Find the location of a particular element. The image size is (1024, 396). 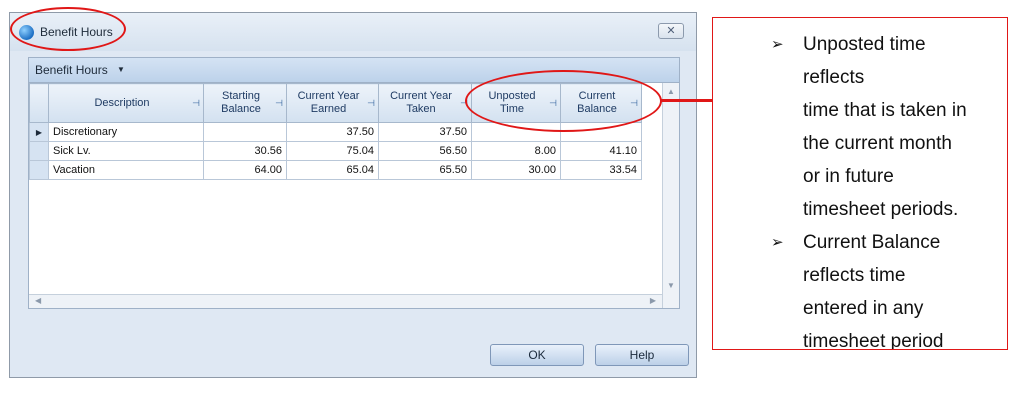

cell-current-year-taken: 37.50 is located at coordinates (425, 132).